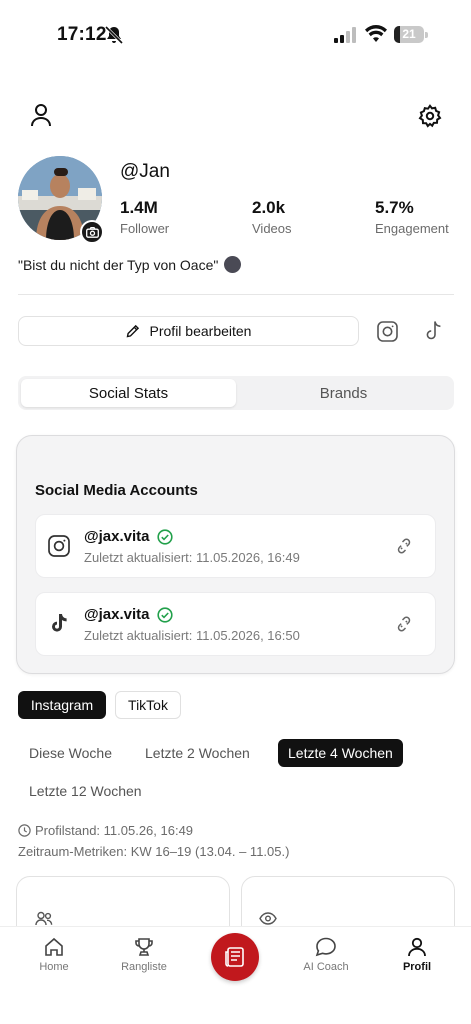  Describe the element at coordinates (24, 830) in the screenshot. I see `clock-icon` at that location.